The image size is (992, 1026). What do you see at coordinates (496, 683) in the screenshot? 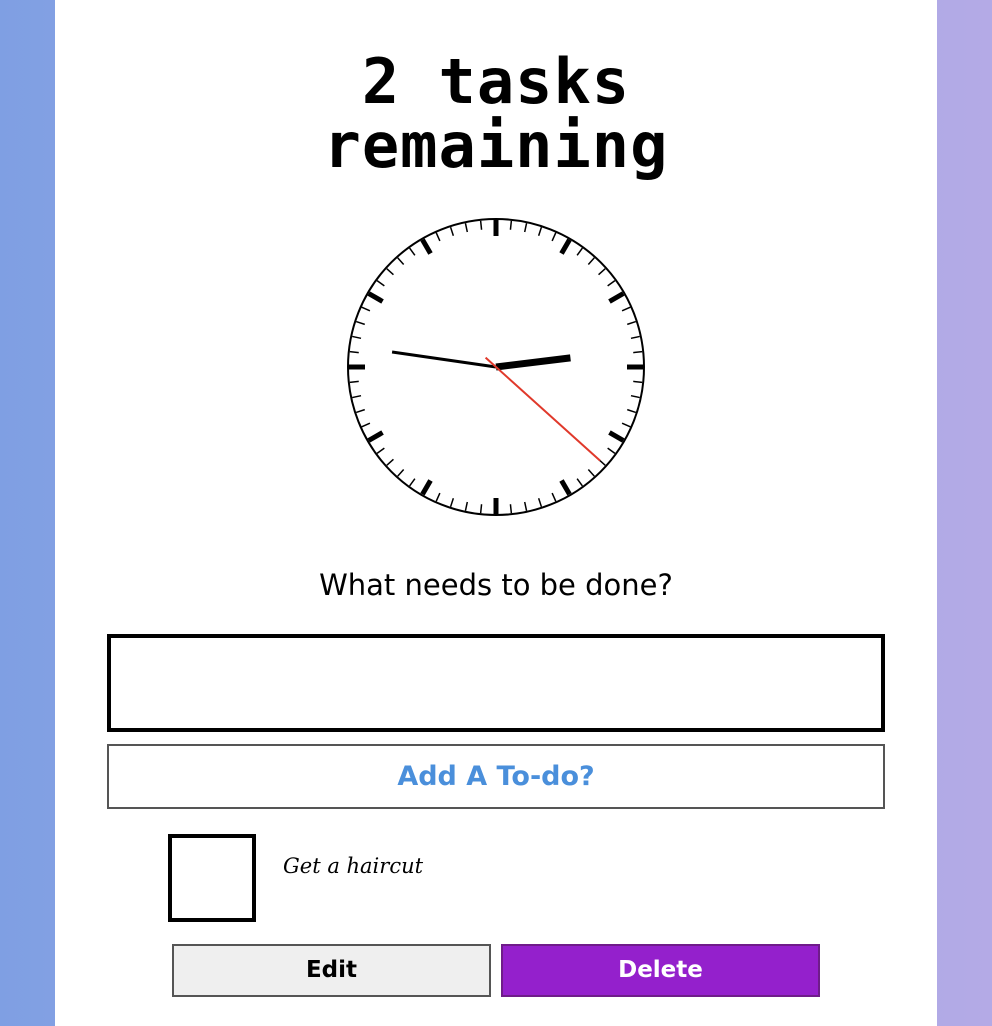
I see `todo-input` at bounding box center [496, 683].